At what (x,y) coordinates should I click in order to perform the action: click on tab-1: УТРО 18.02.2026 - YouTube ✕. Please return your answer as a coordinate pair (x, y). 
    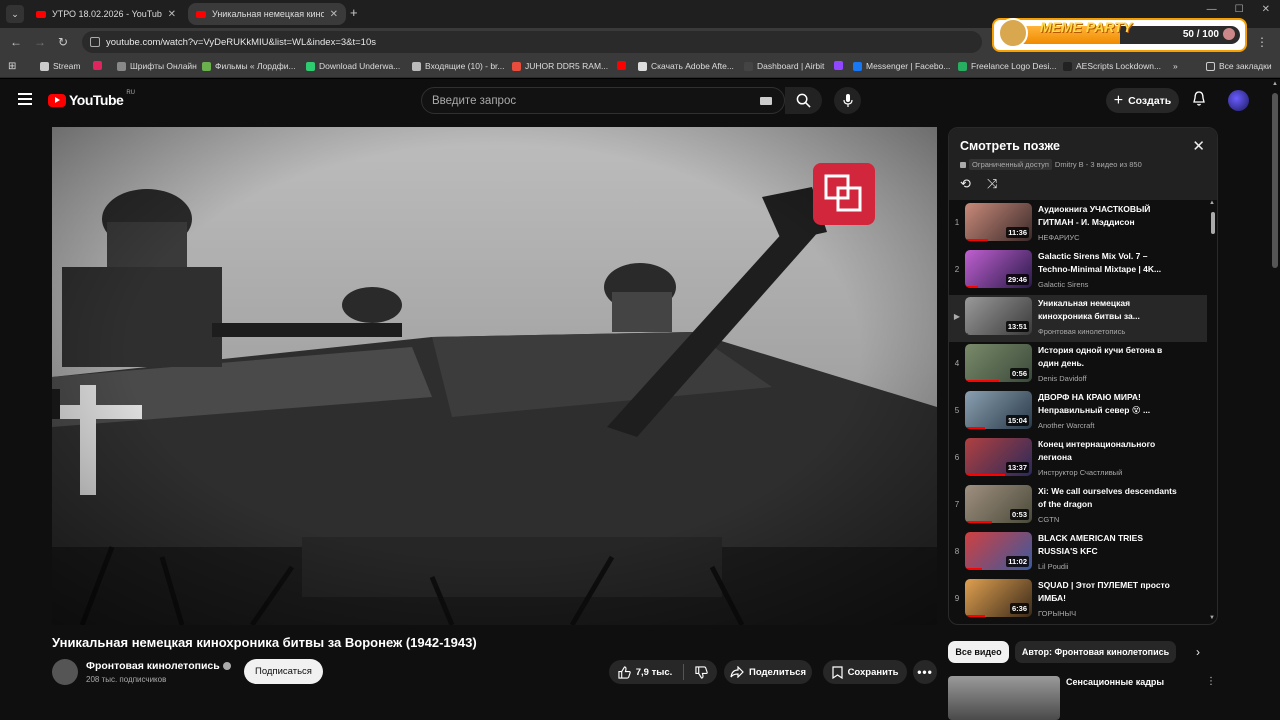
    Looking at the image, I should click on (106, 14).